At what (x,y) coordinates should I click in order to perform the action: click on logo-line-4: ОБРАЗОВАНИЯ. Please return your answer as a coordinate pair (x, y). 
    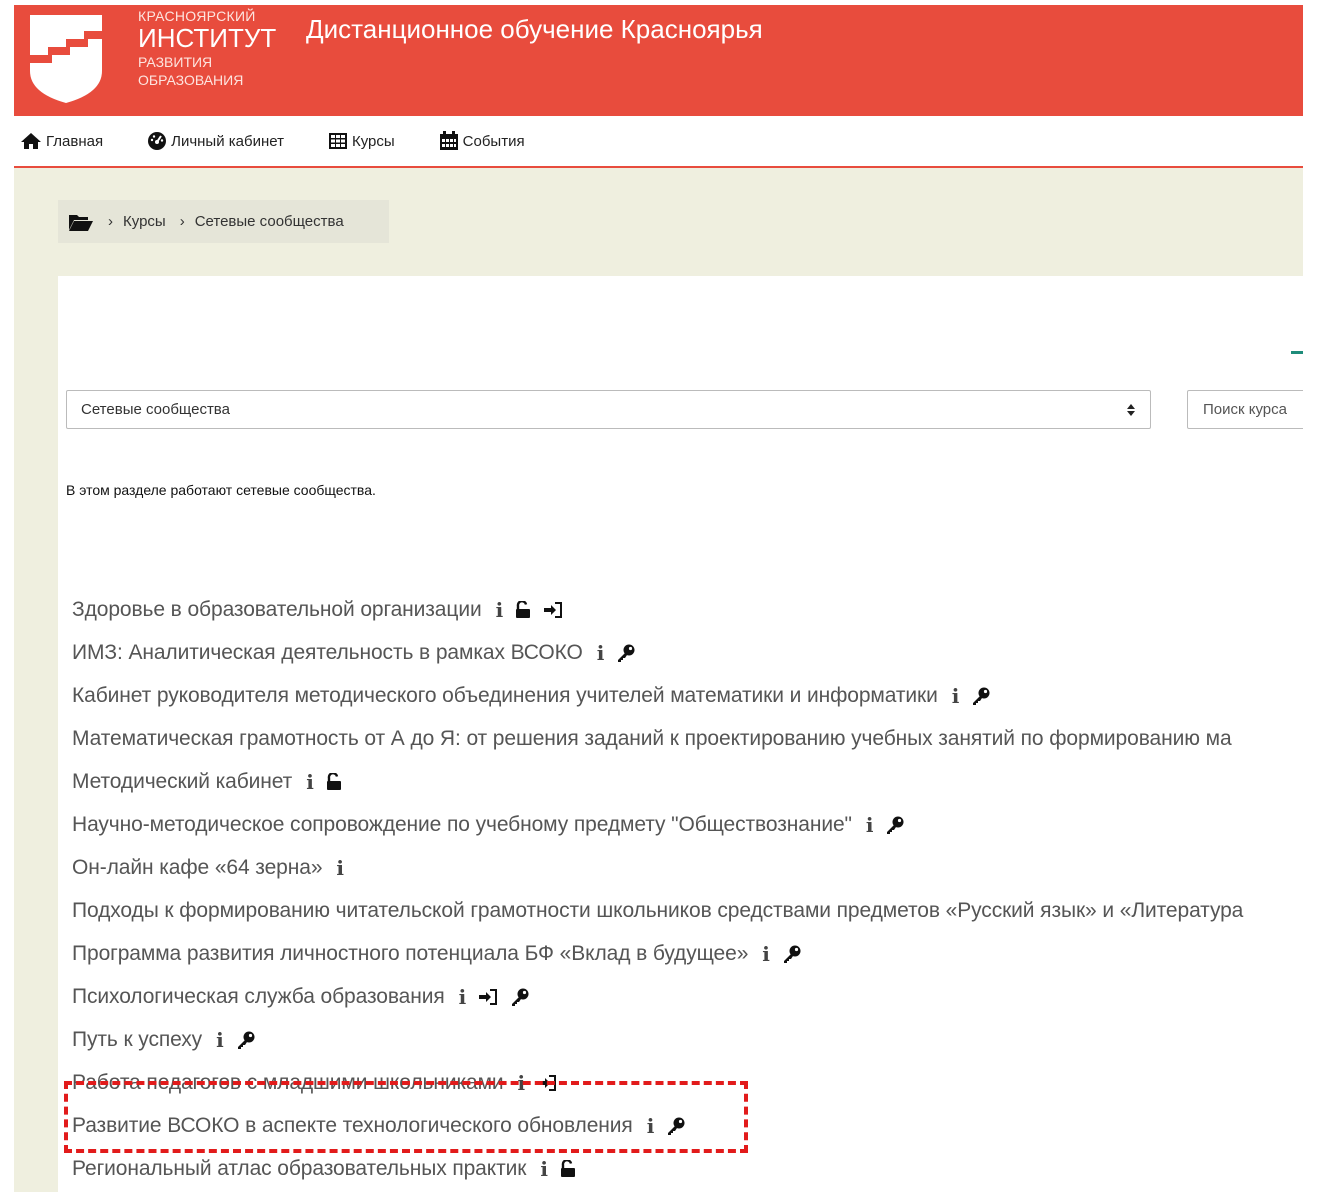
    Looking at the image, I should click on (191, 80).